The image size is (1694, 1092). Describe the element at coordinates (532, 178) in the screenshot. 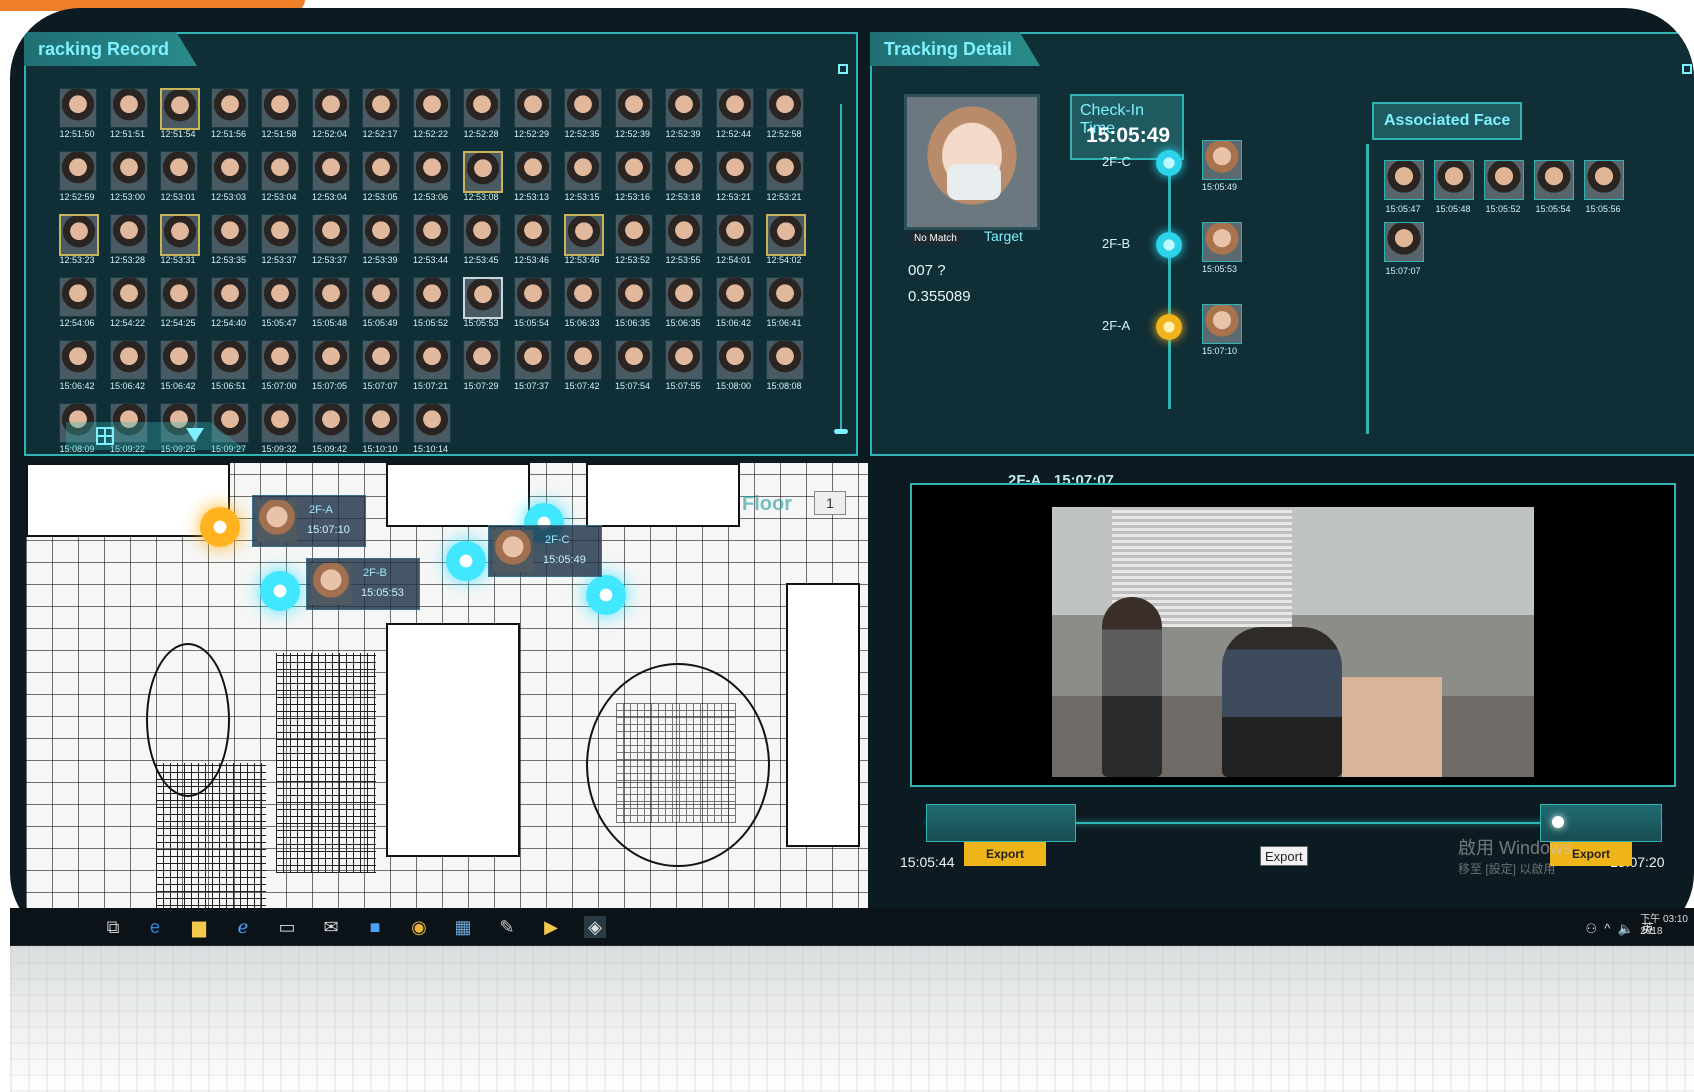

I see `face-record: 12:53:13` at that location.